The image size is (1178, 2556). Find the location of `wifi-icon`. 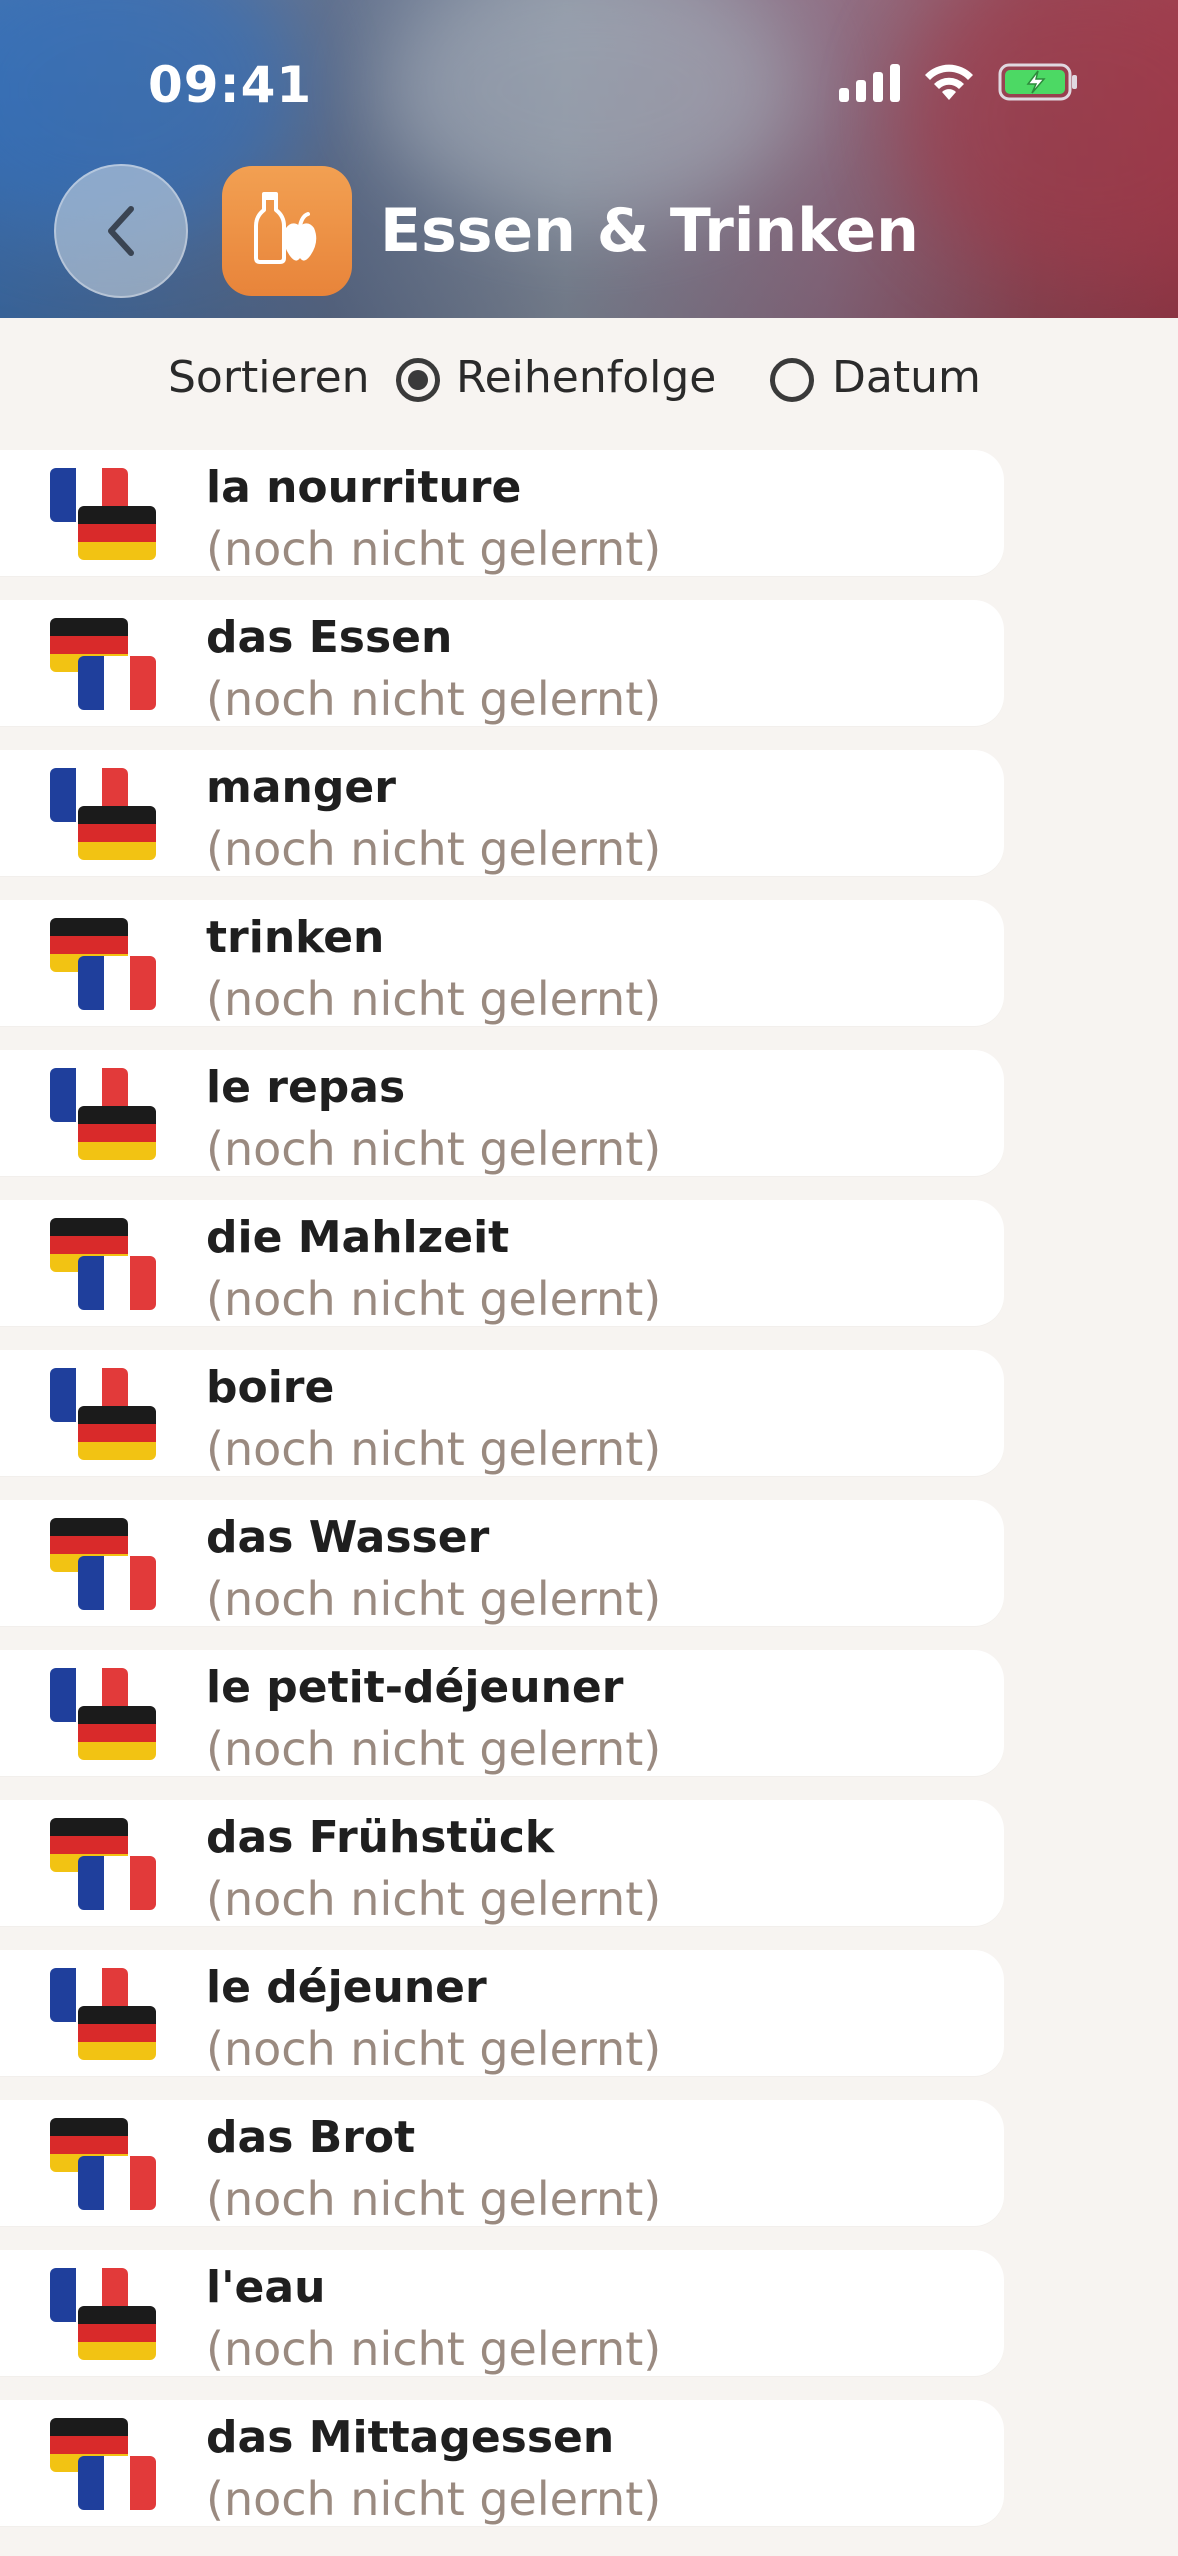

wifi-icon is located at coordinates (949, 82).